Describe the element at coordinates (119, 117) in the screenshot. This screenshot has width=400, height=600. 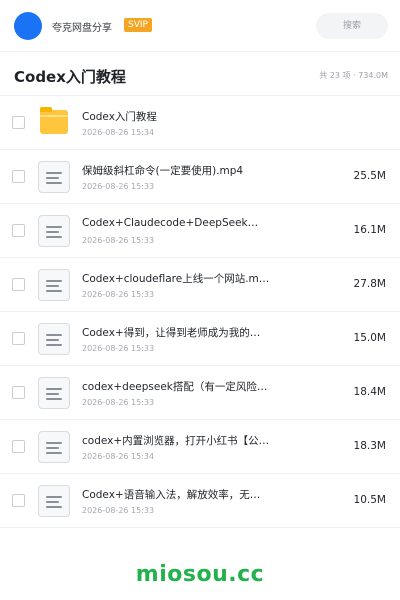
I see `file-name: Codex入门教程` at that location.